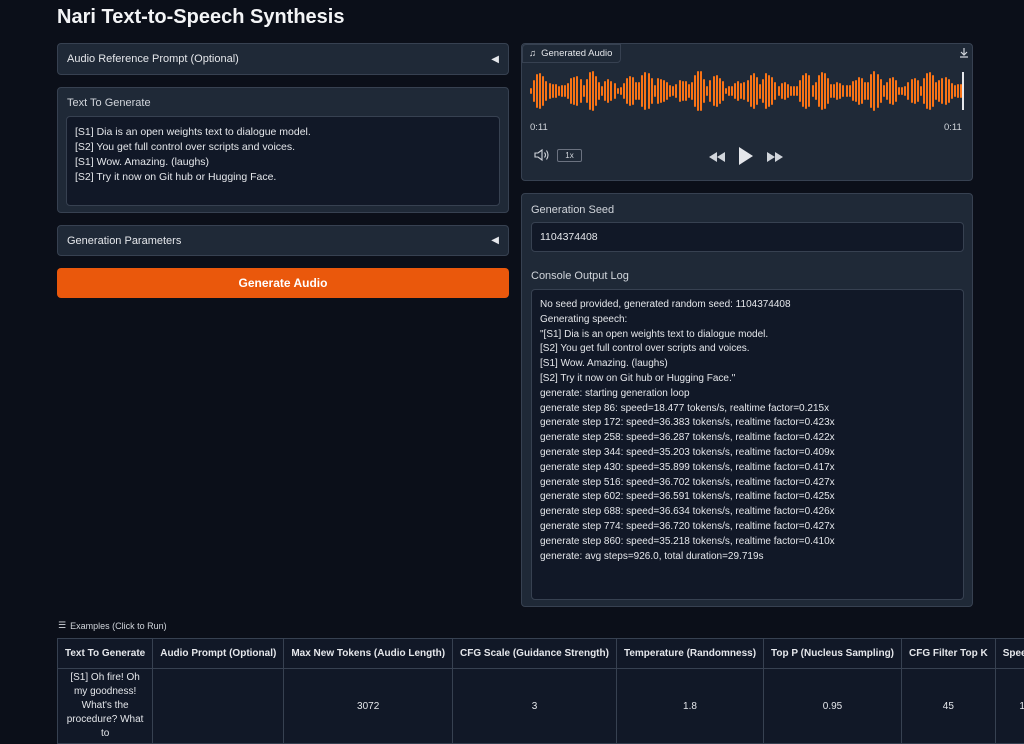 The width and height of the screenshot is (1024, 744). Describe the element at coordinates (283, 240) in the screenshot. I see `generation-parameters-accordion: Generation Parameters ◀` at that location.